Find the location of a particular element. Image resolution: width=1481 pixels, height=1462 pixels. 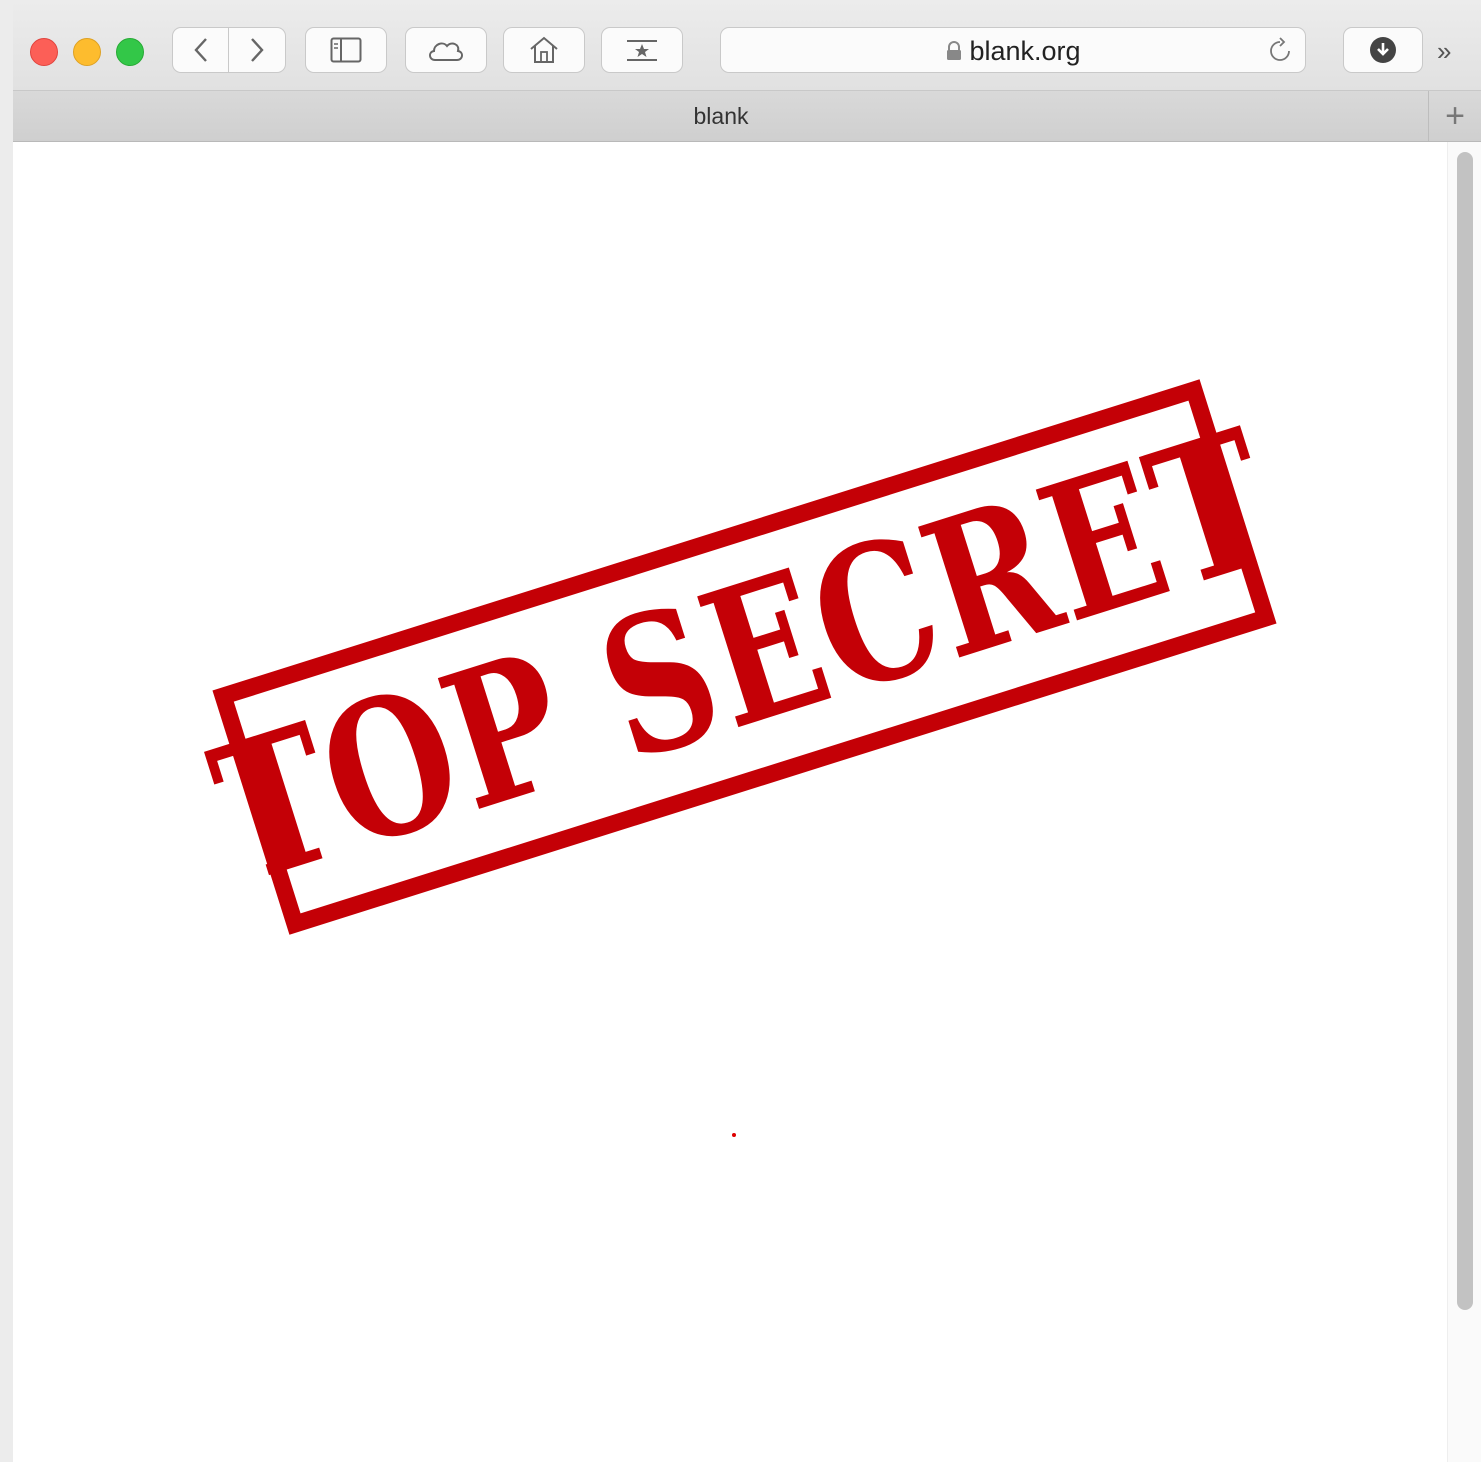

bookmark-icon is located at coordinates (642, 50).